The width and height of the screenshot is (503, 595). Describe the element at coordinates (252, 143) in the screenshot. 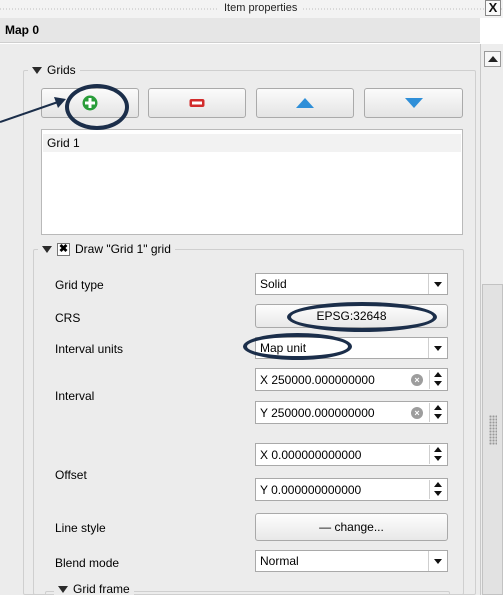

I see `list-item: Grid 1` at that location.